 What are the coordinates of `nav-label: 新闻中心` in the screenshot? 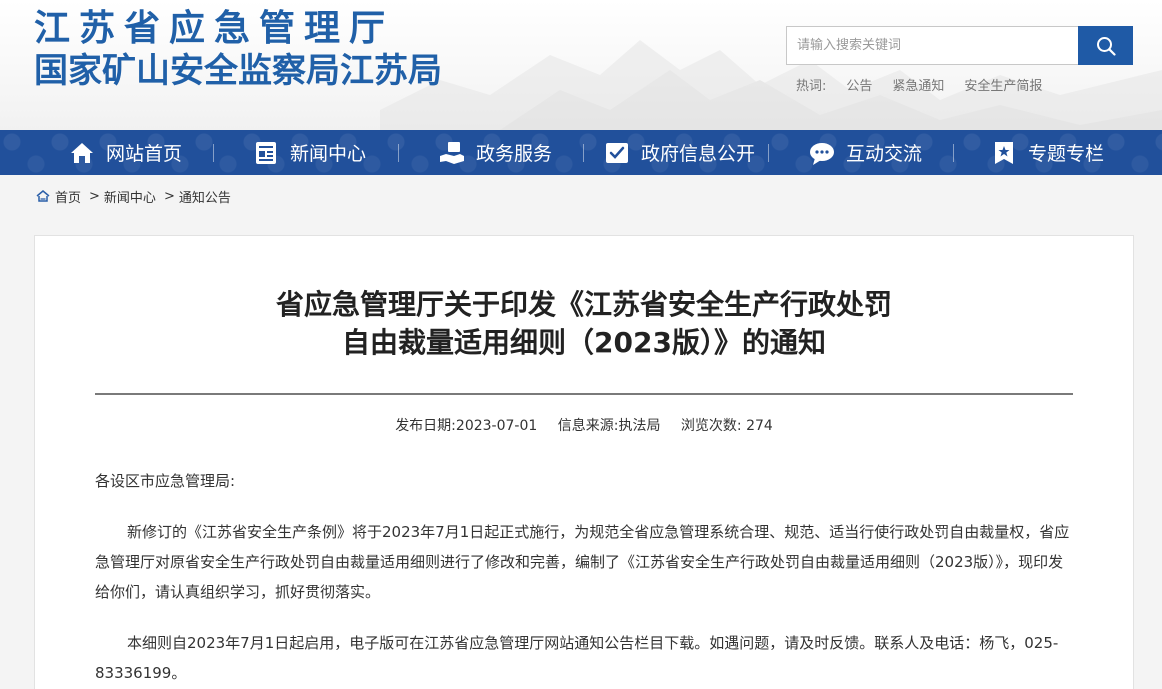 It's located at (328, 154).